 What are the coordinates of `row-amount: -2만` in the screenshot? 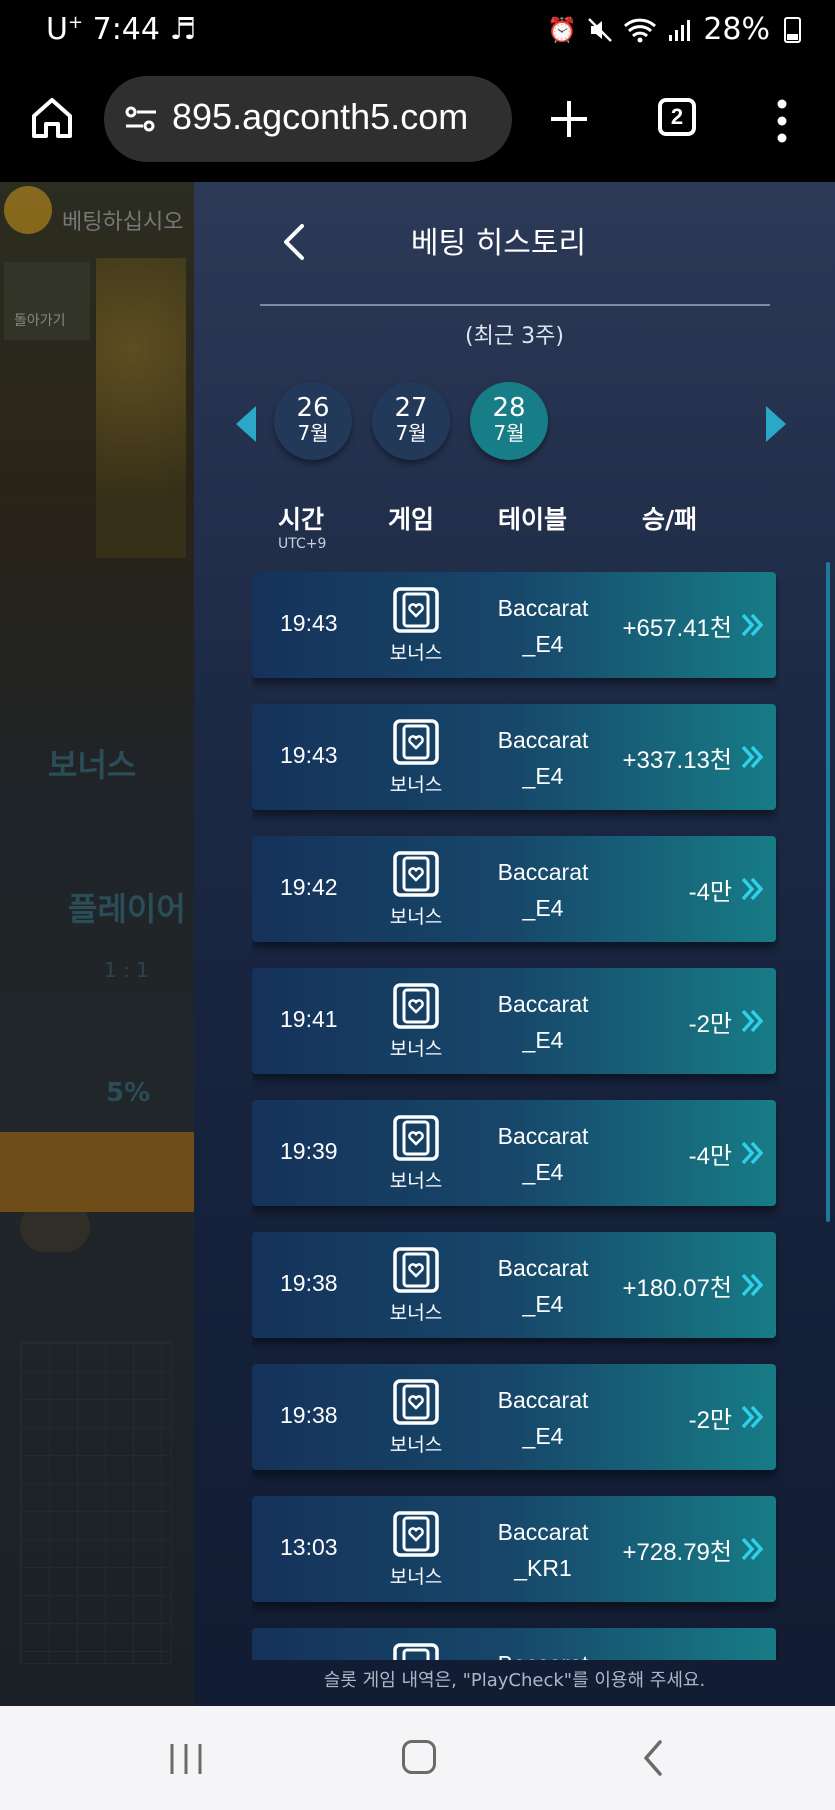 It's located at (710, 1024).